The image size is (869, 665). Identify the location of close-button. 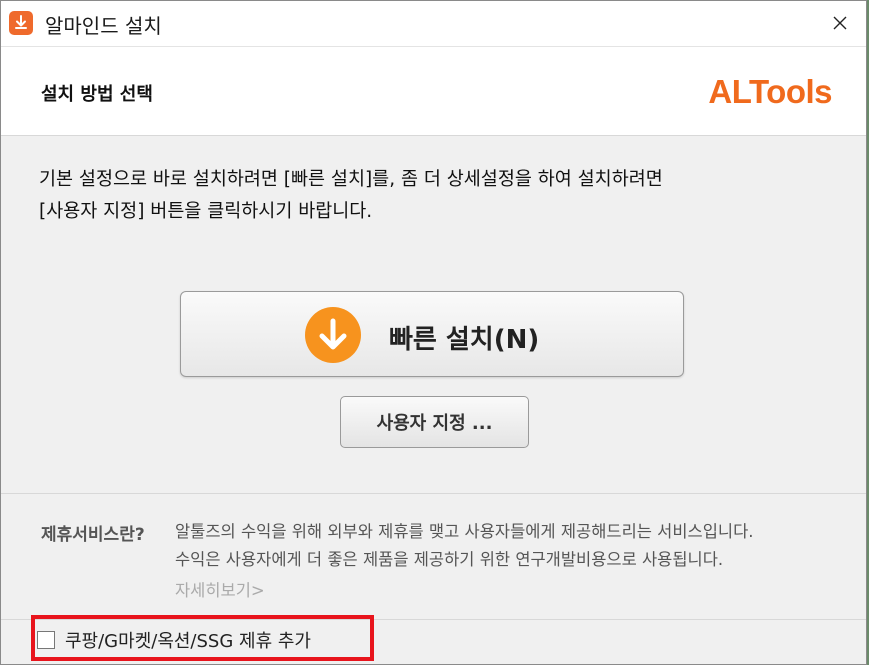
(840, 23).